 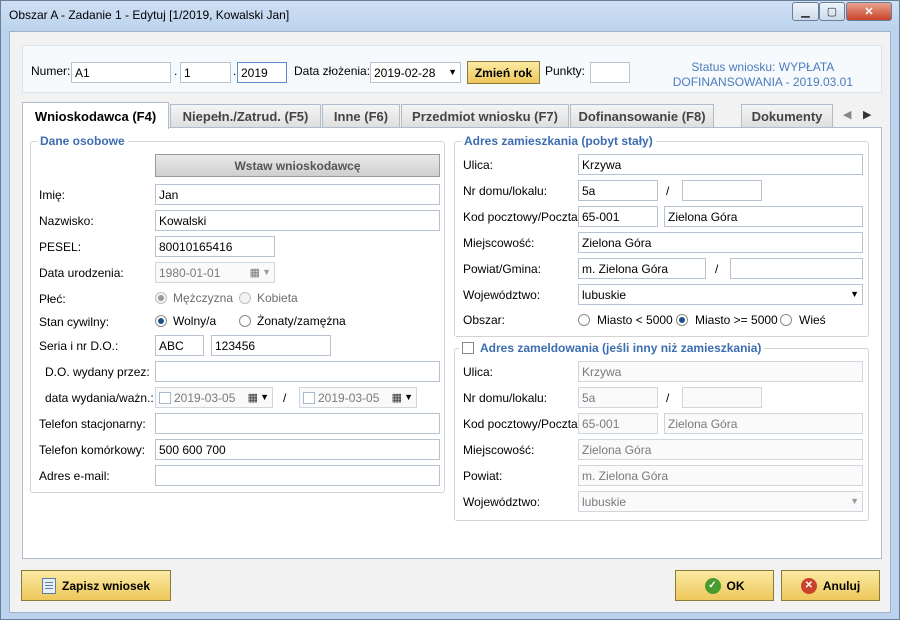 What do you see at coordinates (805, 11) in the screenshot?
I see `minimize-button: ▁` at bounding box center [805, 11].